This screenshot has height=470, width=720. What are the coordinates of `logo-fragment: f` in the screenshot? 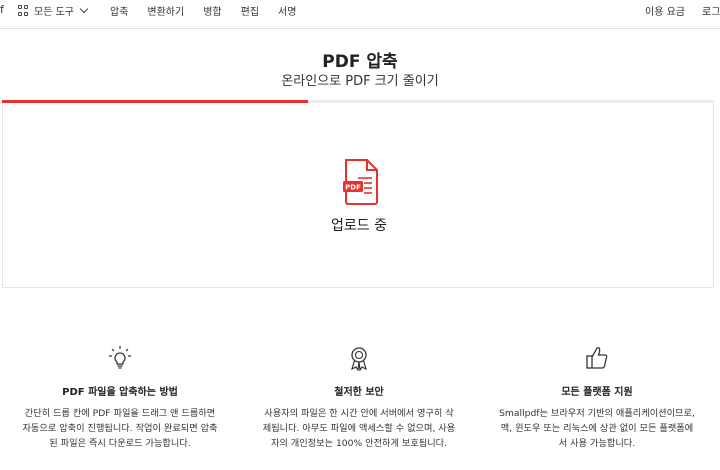 It's located at (2, 9).